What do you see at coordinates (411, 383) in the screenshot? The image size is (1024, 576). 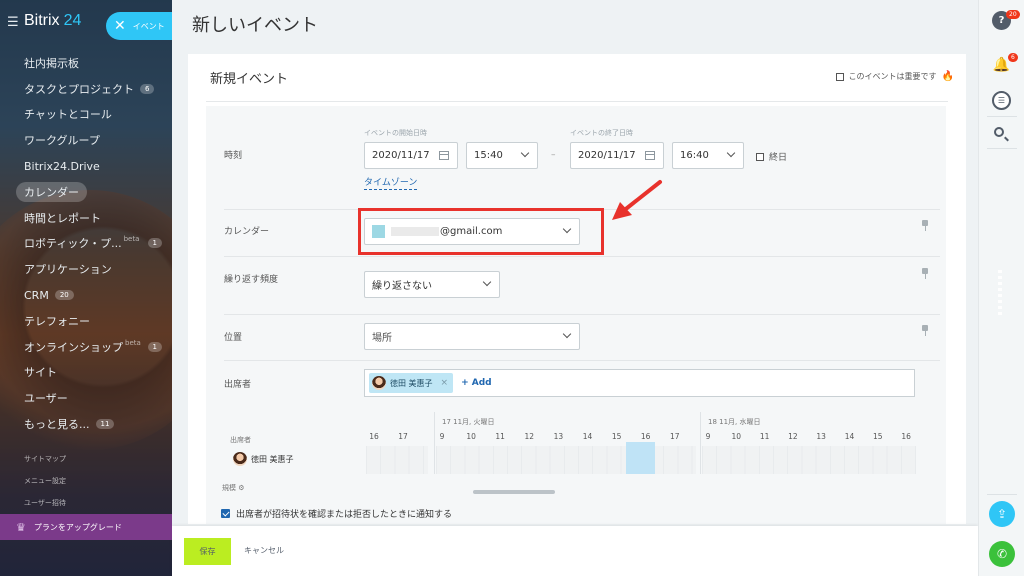 I see `attendee-chip: 徳田 美惠子 ×` at bounding box center [411, 383].